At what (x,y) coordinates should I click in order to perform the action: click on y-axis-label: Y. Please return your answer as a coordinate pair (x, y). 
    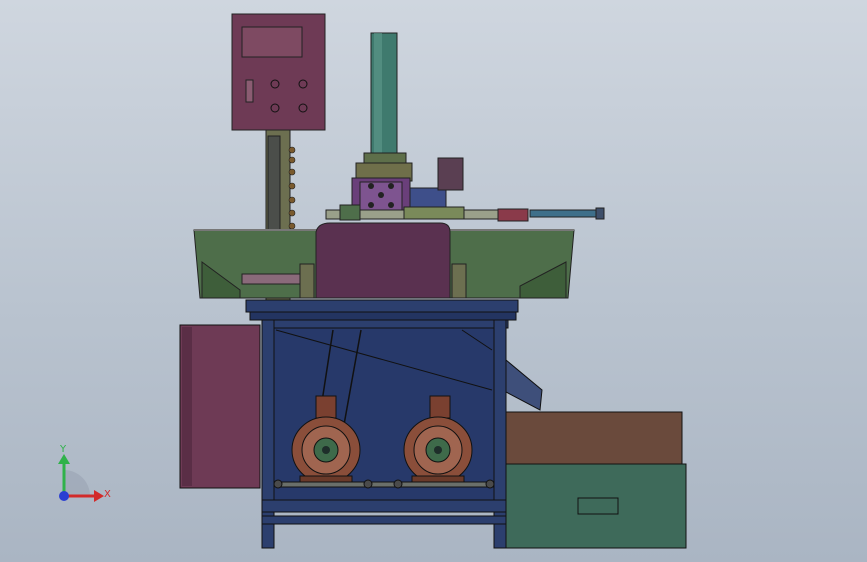
    Looking at the image, I should click on (63, 449).